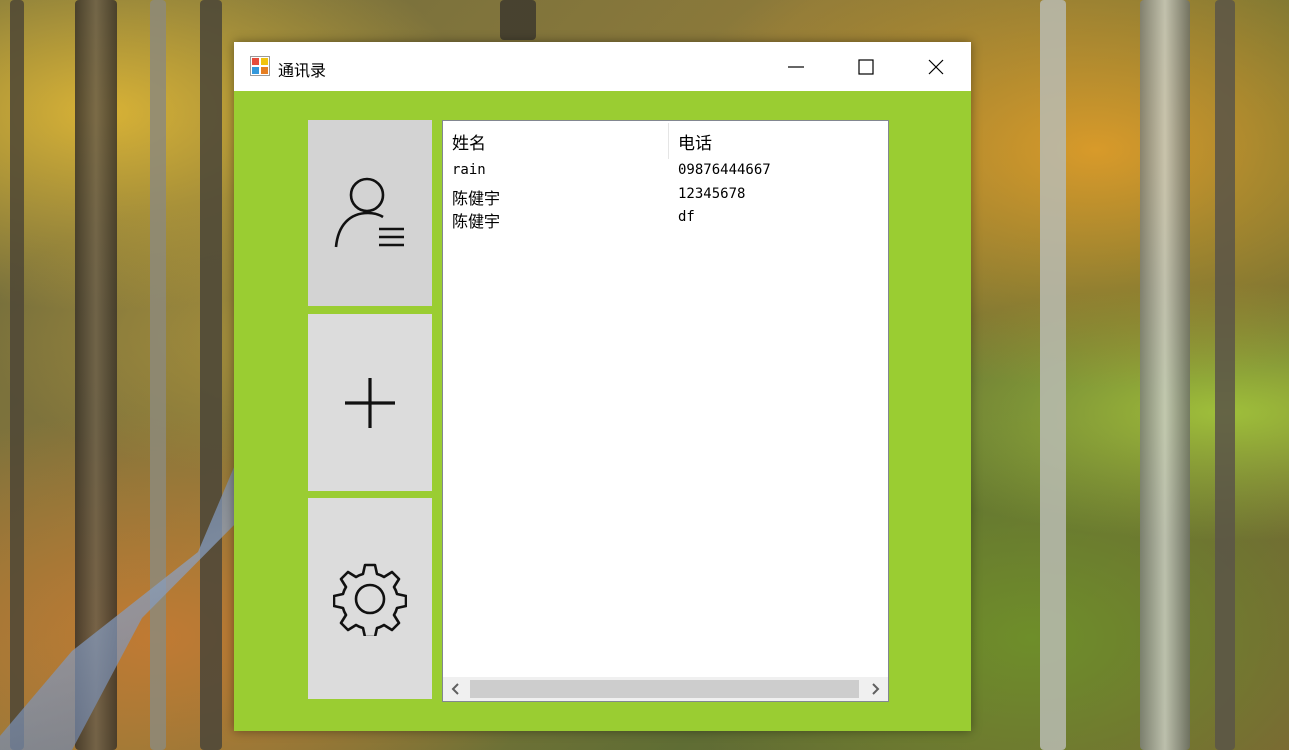  I want to click on minimize-button, so click(796, 66).